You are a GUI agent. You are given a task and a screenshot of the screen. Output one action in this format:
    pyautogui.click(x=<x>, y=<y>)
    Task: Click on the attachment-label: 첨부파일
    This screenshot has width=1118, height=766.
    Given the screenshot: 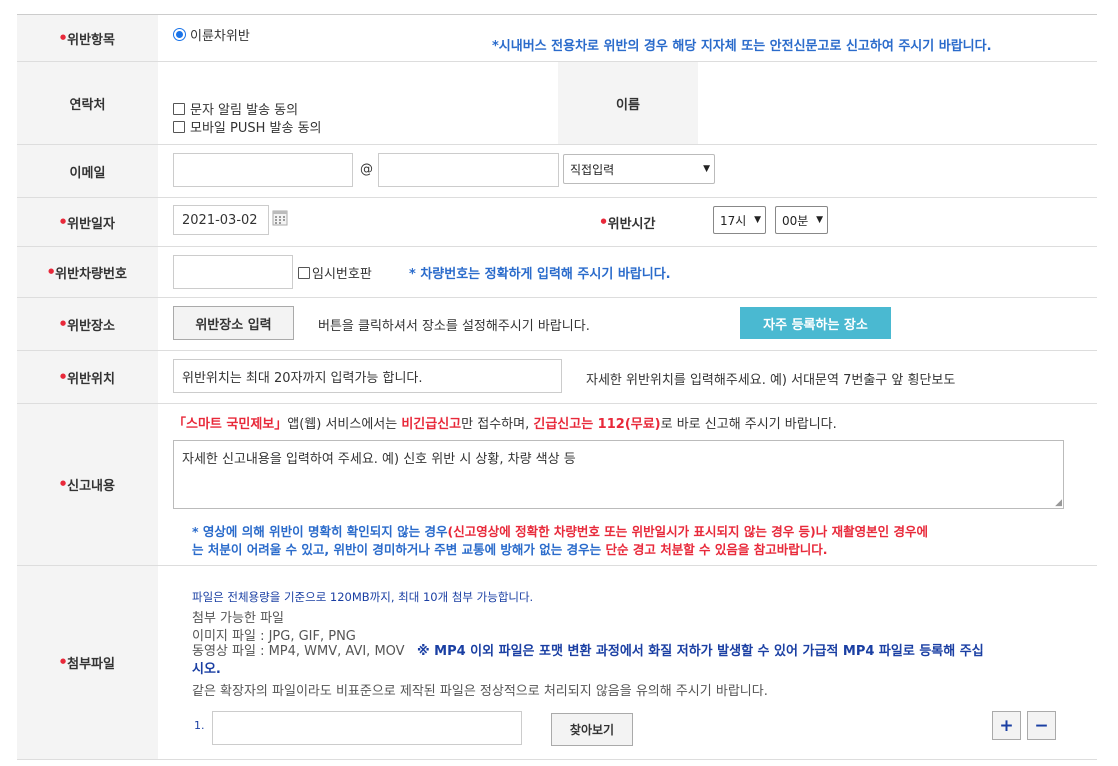 What is the action you would take?
    pyautogui.click(x=87, y=662)
    